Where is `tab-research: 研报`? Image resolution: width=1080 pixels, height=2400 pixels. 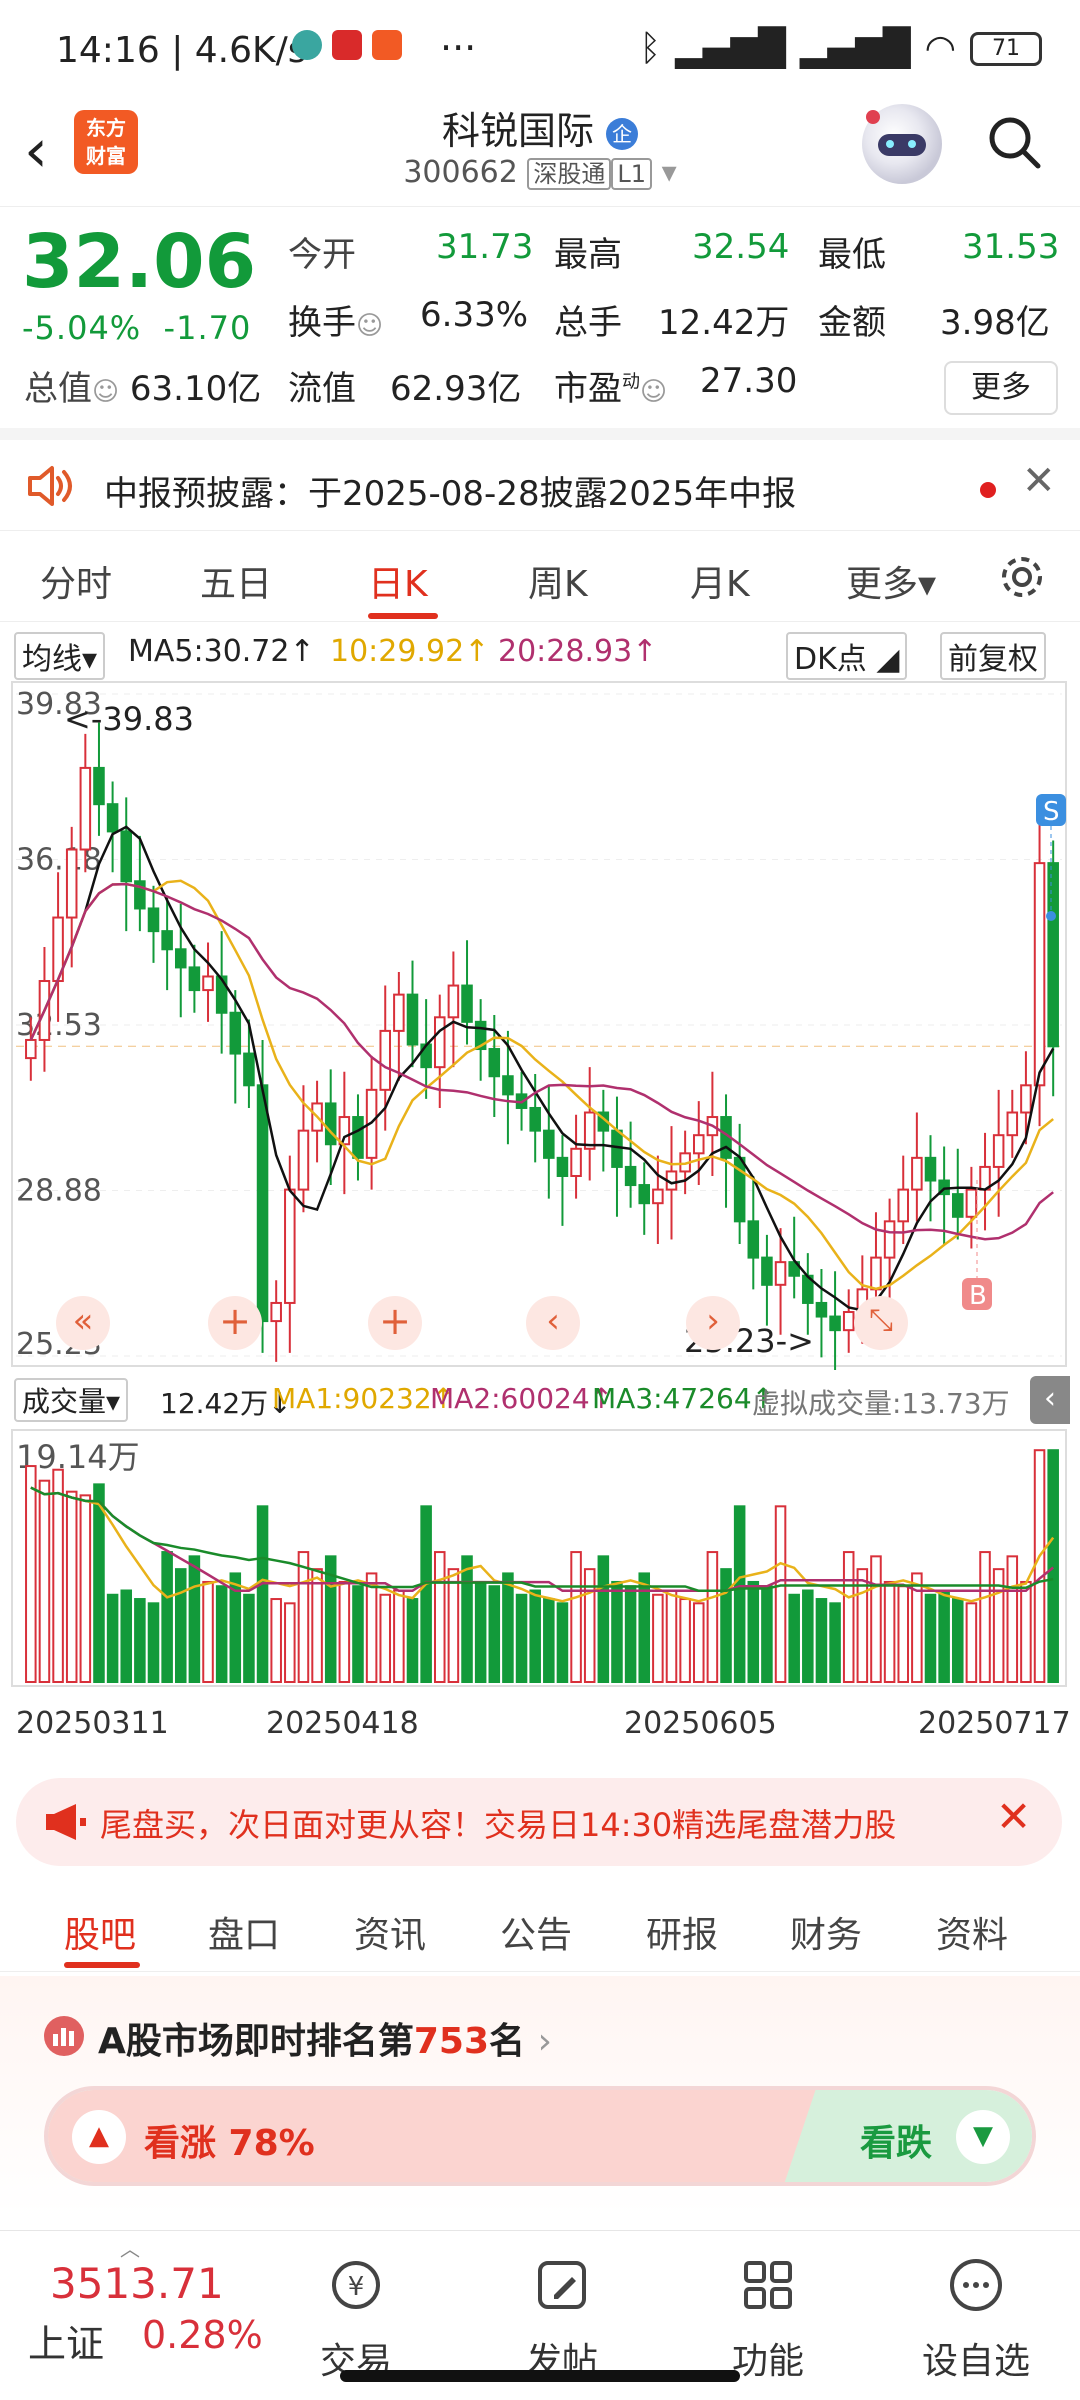
tab-research: 研报 is located at coordinates (682, 1932).